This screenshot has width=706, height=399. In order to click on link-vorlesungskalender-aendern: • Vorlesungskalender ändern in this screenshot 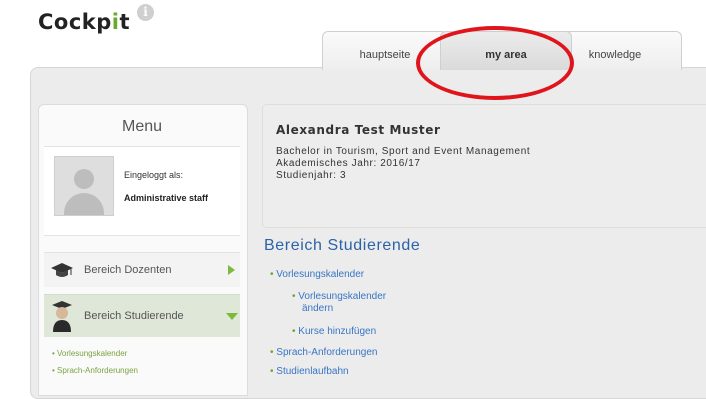, I will do `click(339, 303)`.